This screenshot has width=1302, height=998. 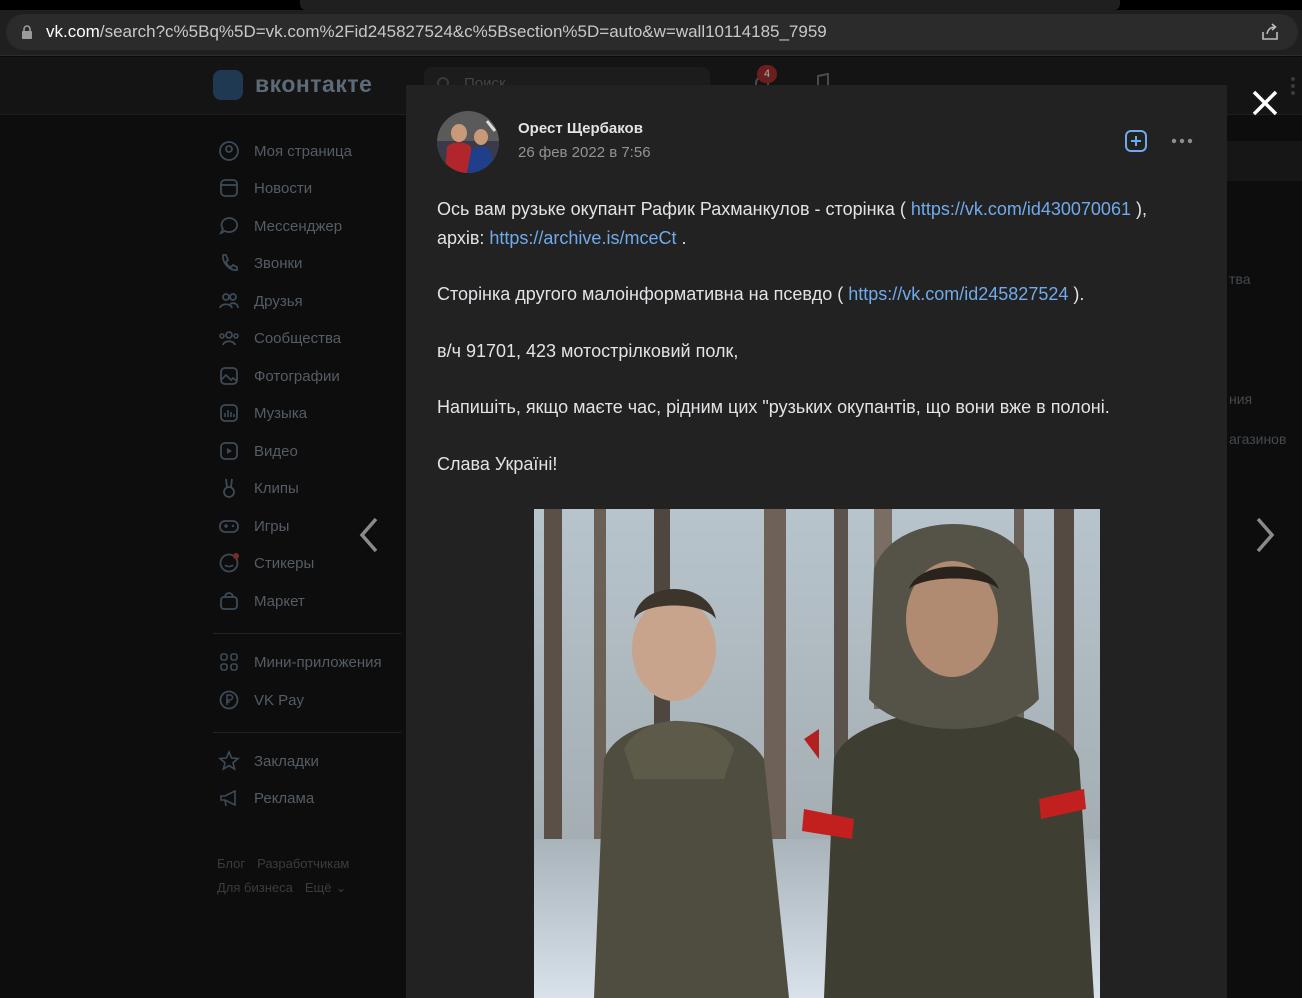 What do you see at coordinates (279, 601) in the screenshot?
I see `sidebar-item-label: Маркет` at bounding box center [279, 601].